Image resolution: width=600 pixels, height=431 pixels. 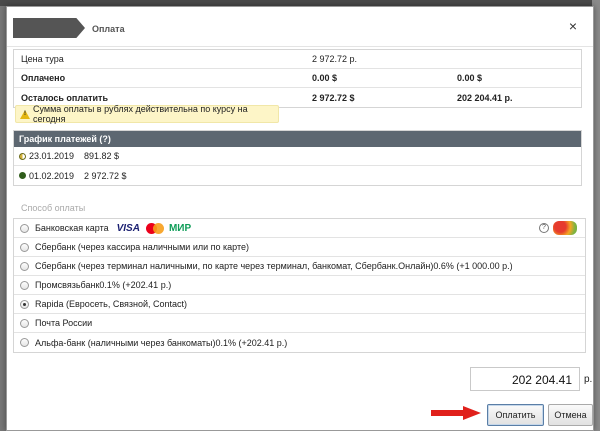 What do you see at coordinates (470, 78) in the screenshot?
I see `summary-value-2: 0.00 $` at bounding box center [470, 78].